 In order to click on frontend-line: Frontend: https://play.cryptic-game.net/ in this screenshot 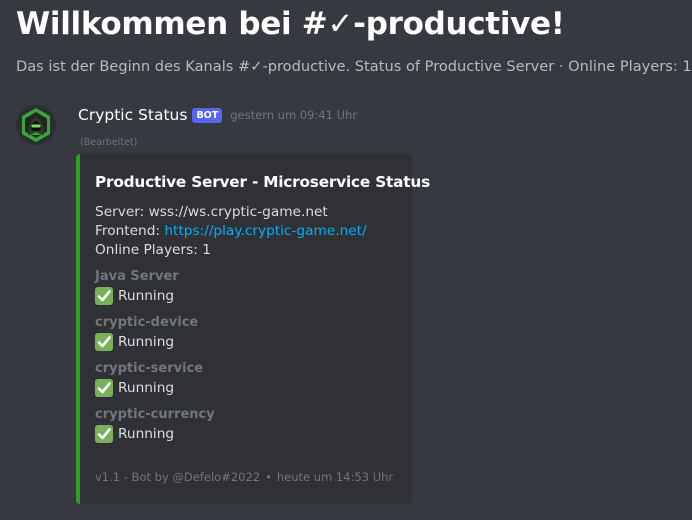, I will do `click(250, 231)`.